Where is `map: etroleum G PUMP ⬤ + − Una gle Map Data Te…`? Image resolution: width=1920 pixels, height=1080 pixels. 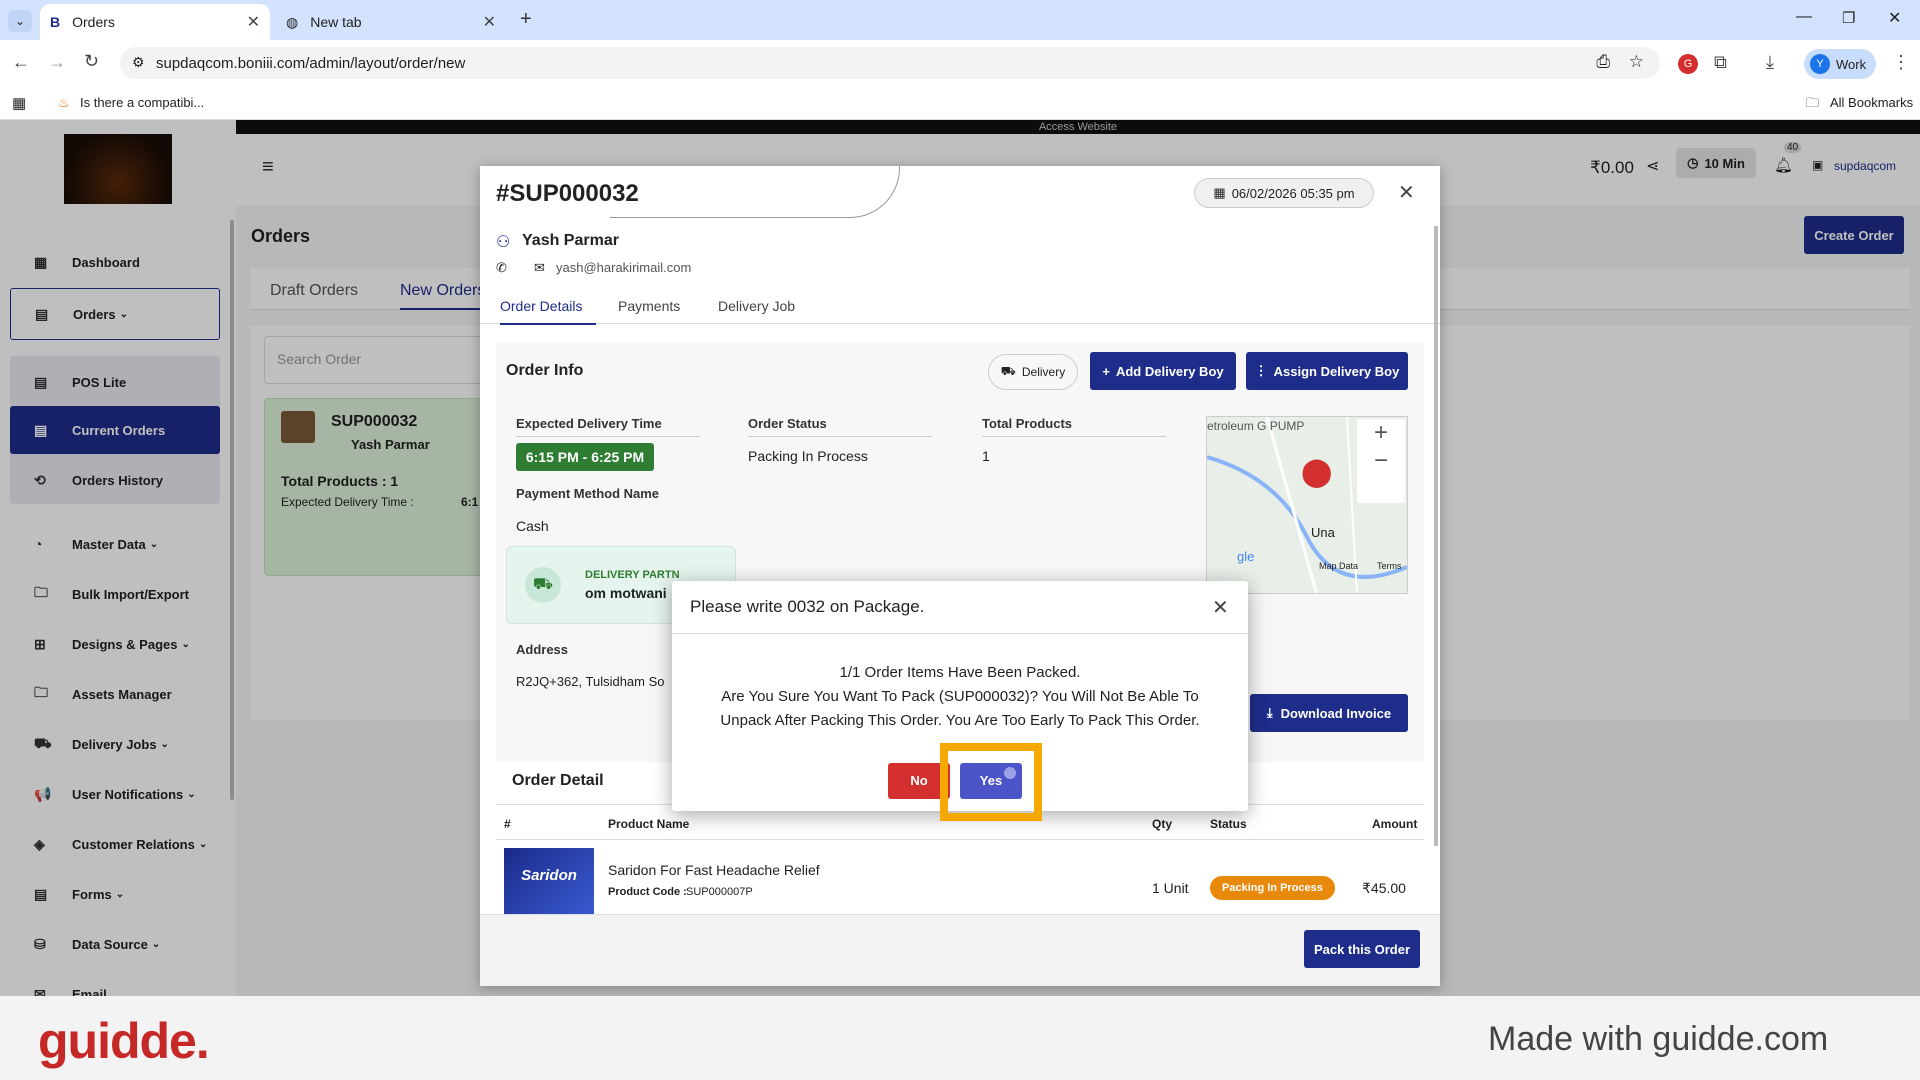 map: etroleum G PUMP ⬤ + − Una gle Map Data Te… is located at coordinates (1307, 505).